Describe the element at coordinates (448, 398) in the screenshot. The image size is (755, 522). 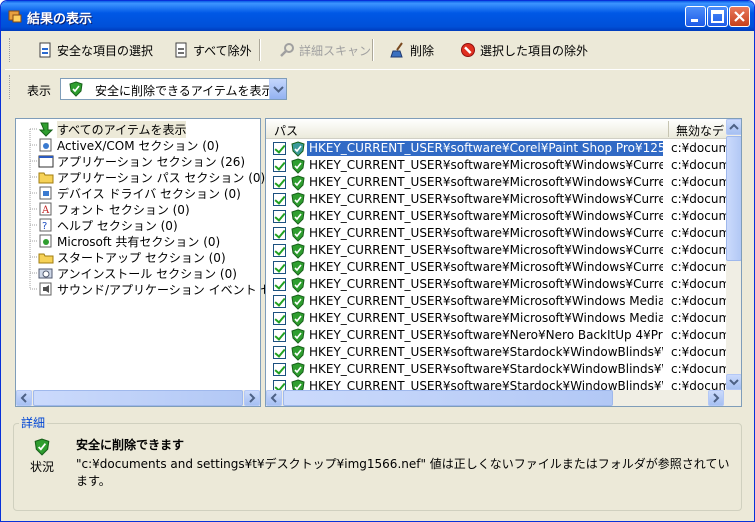
I see `scroll-thumb-horizontal` at that location.